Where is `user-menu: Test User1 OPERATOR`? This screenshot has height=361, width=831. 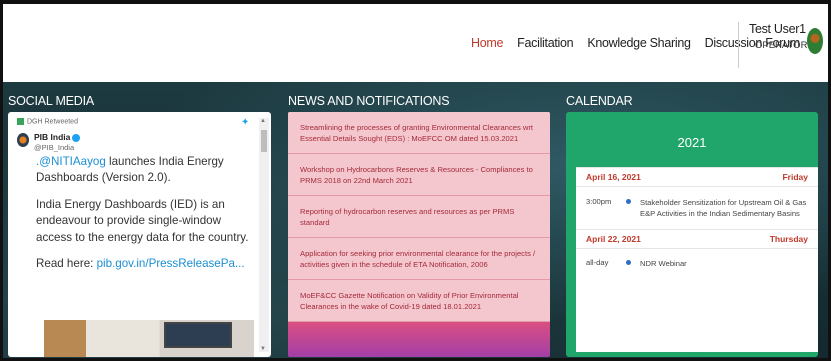
user-menu: Test User1 OPERATOR is located at coordinates (783, 45).